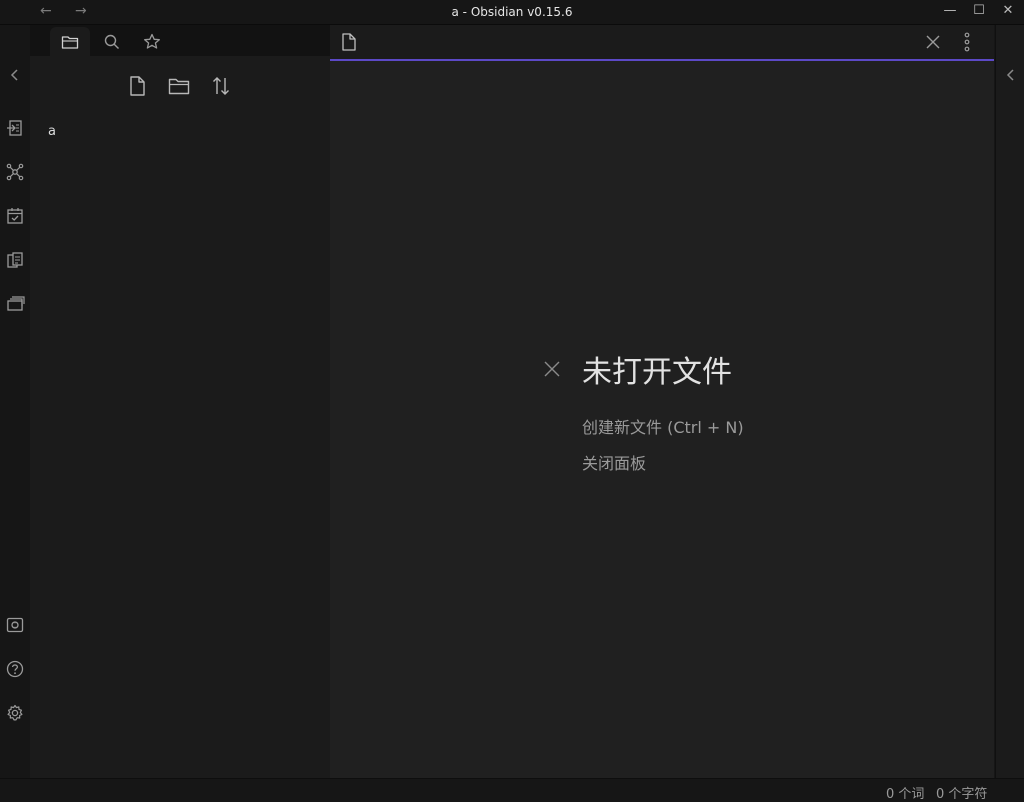 The width and height of the screenshot is (1024, 802). I want to click on sort-button, so click(221, 86).